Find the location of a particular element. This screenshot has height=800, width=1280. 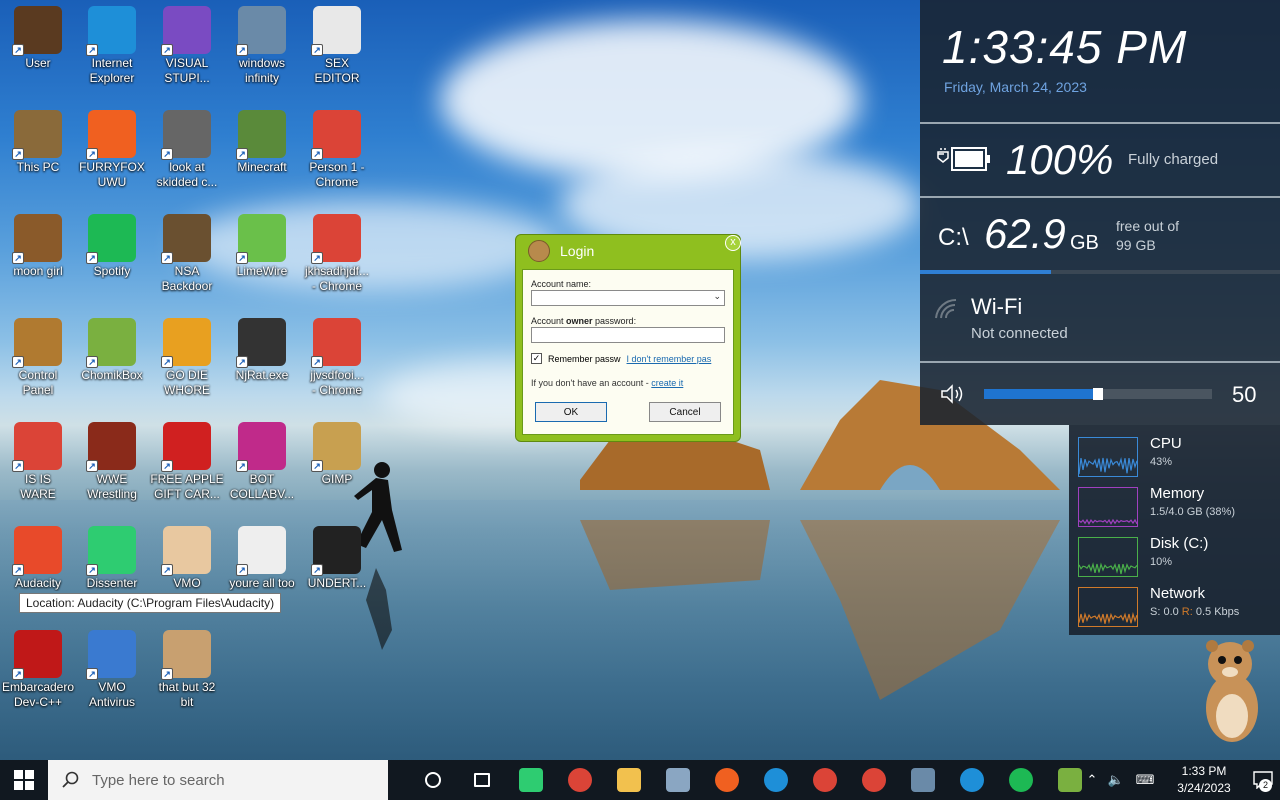

desktop-icon: ↗ NjRat.exe is located at coordinates (262, 362).